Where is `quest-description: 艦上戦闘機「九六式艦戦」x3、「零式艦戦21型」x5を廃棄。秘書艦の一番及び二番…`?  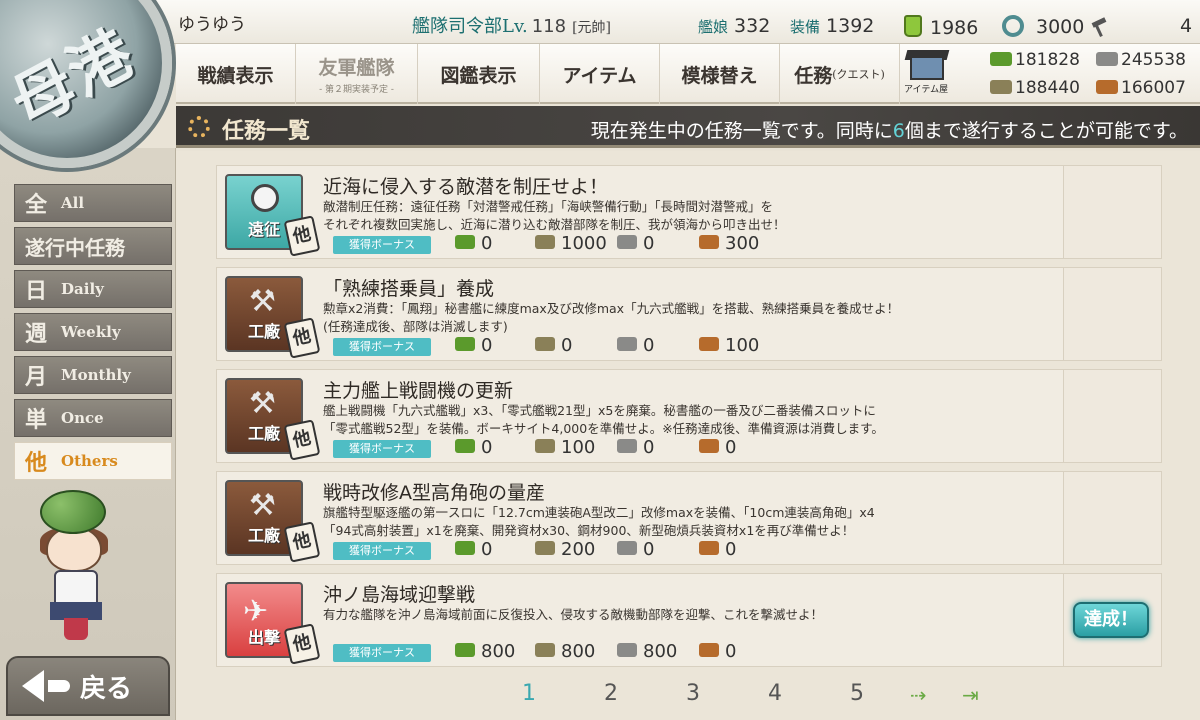 quest-description: 艦上戦闘機「九六式艦戦」x3、「零式艦戦21型」x5を廃棄。秘書艦の一番及び二番… is located at coordinates (683, 420).